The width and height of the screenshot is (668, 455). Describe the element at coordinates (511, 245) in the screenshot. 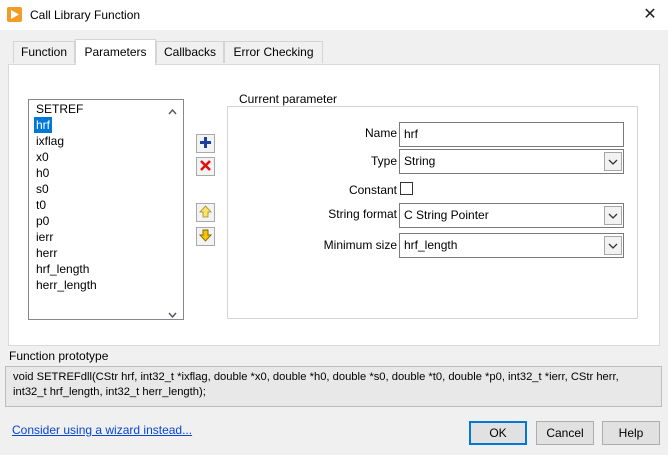

I see `minimum-size-select: hrf_length` at that location.